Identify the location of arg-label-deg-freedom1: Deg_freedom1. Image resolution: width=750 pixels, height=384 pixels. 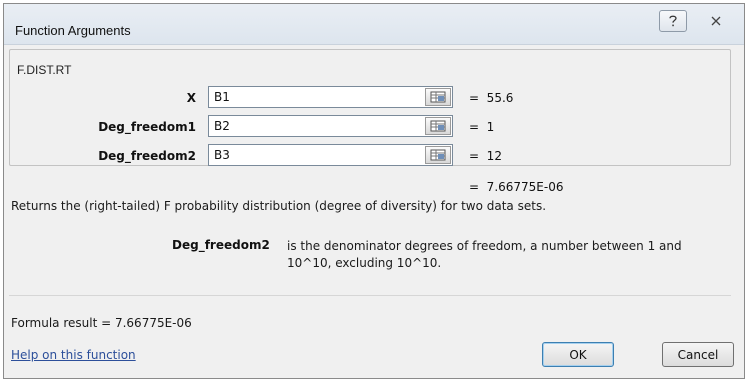
(147, 127).